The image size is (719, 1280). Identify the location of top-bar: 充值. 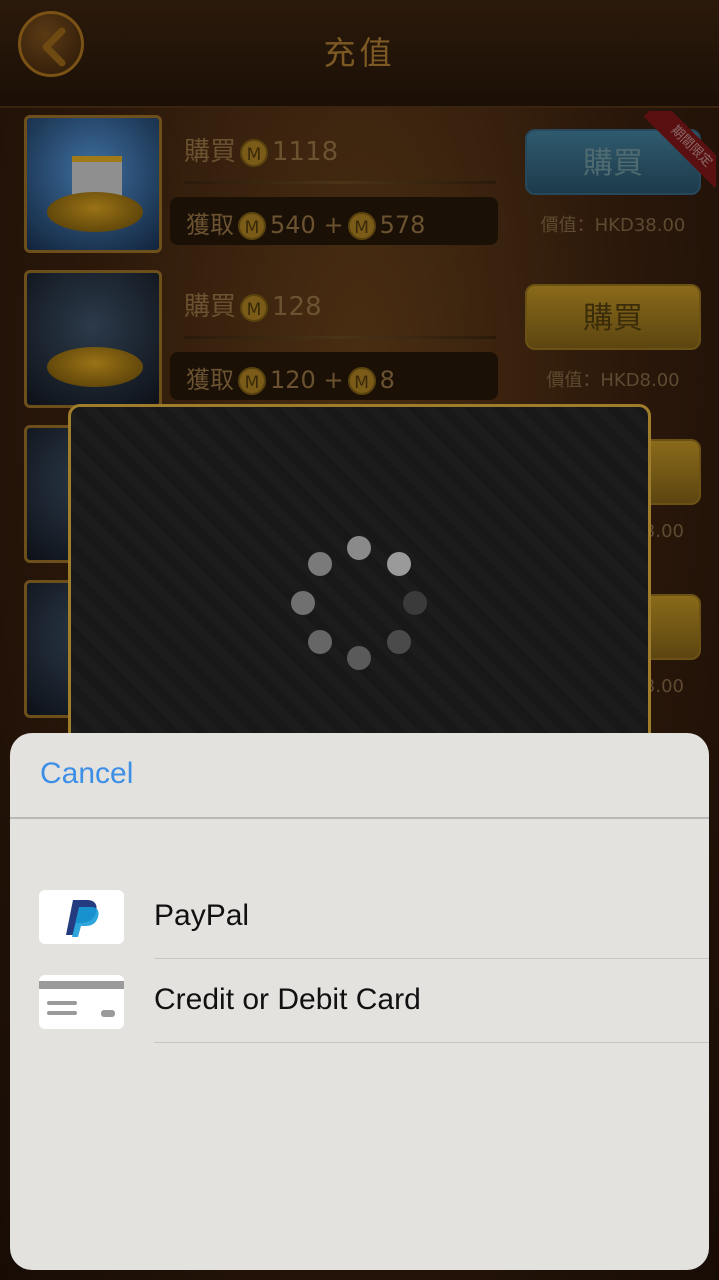
(359, 54).